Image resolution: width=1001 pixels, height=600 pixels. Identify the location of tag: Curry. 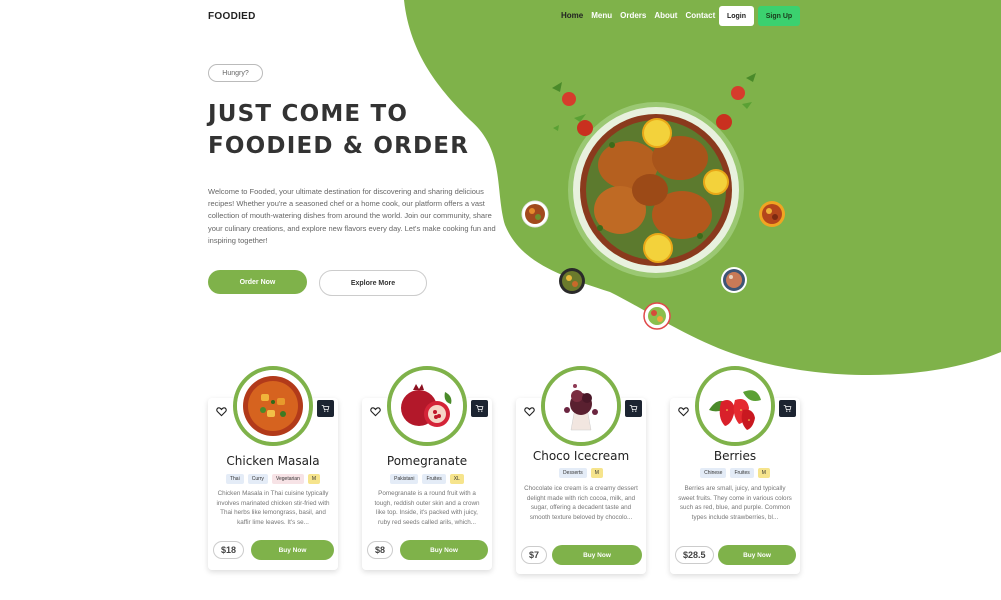
(257, 479).